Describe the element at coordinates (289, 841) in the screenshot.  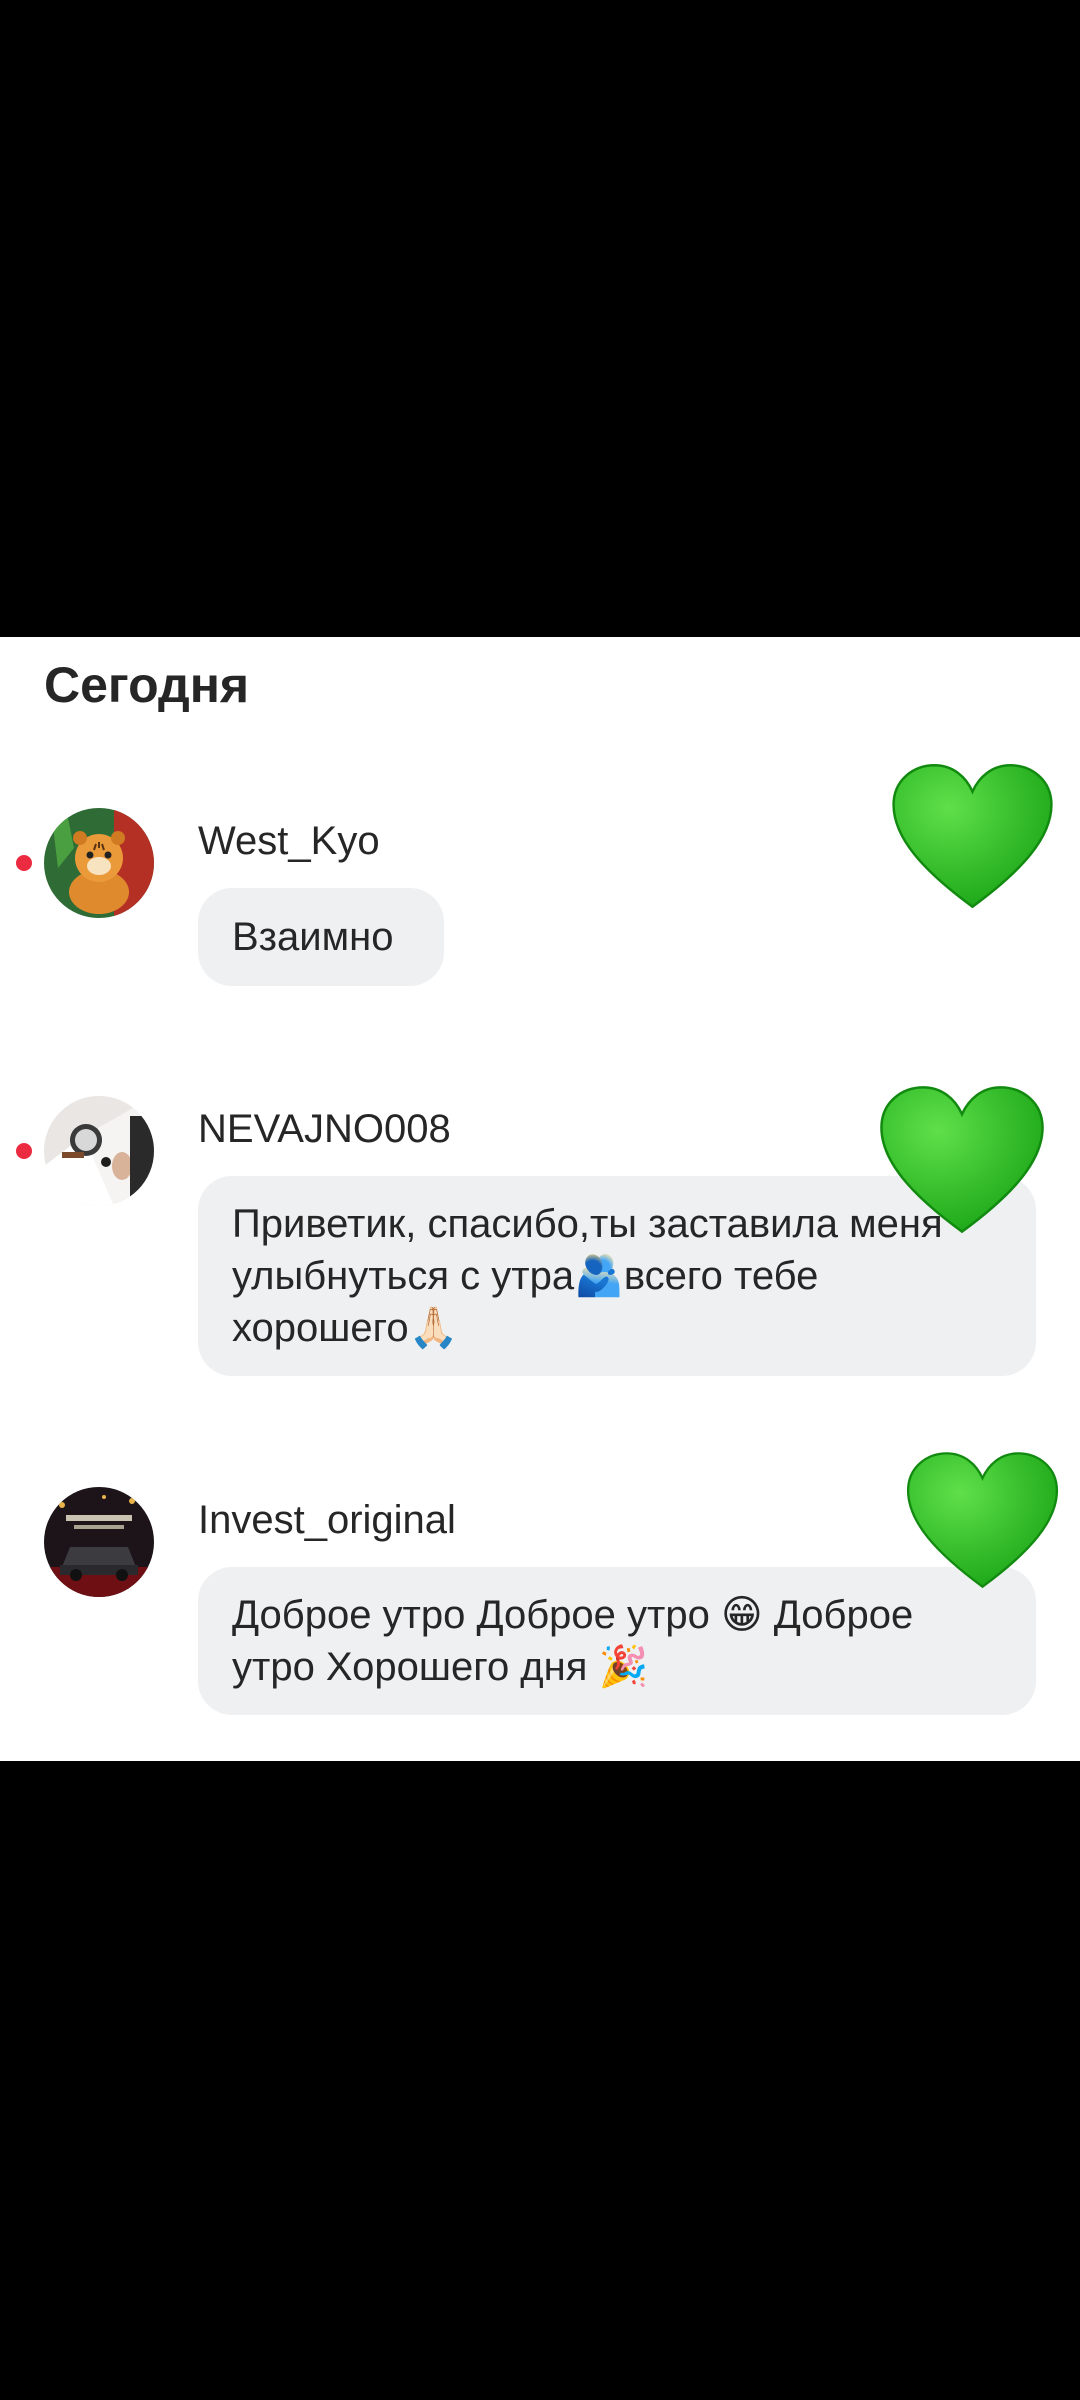
I see `username: West_Kyo` at that location.